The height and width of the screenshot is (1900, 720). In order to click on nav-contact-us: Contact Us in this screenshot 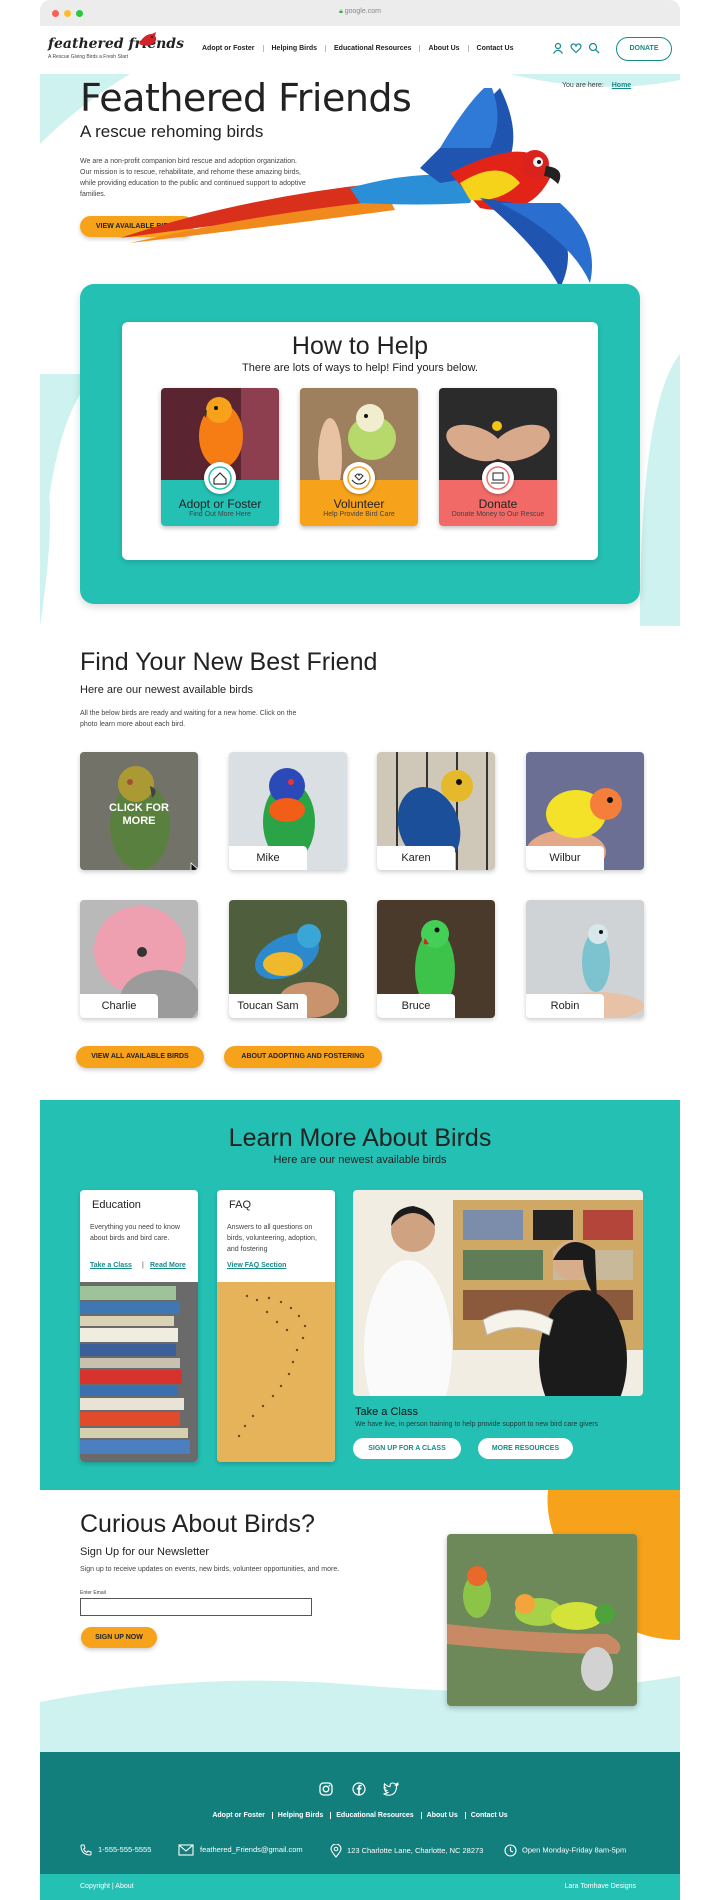, I will do `click(494, 48)`.